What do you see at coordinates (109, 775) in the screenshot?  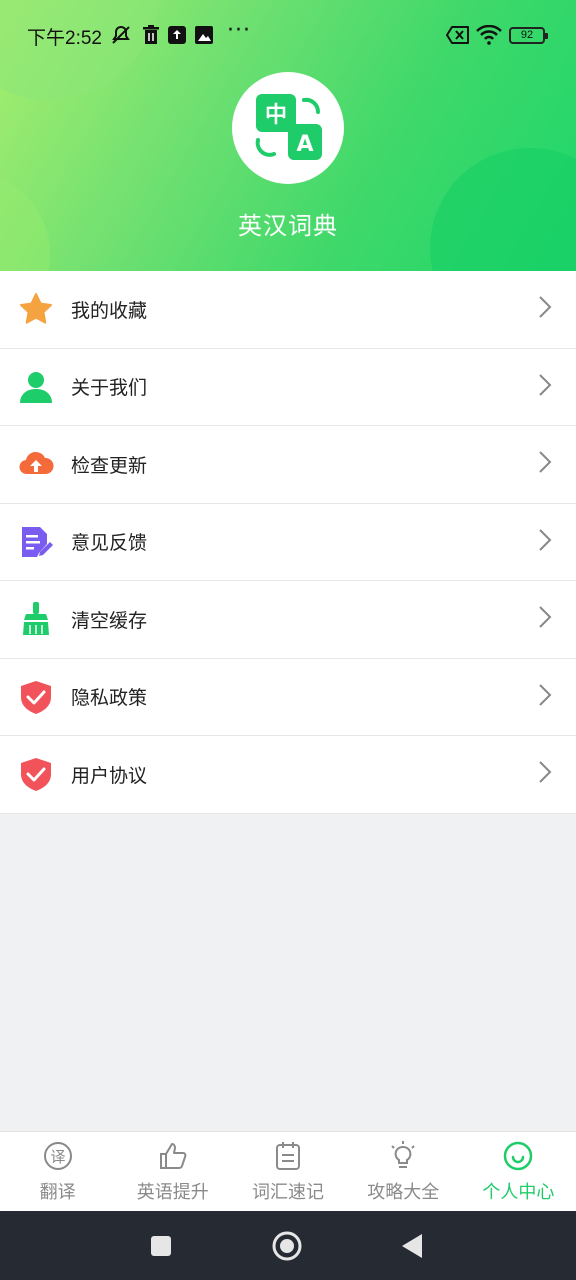 I see `menu-item-label: 用户协议` at bounding box center [109, 775].